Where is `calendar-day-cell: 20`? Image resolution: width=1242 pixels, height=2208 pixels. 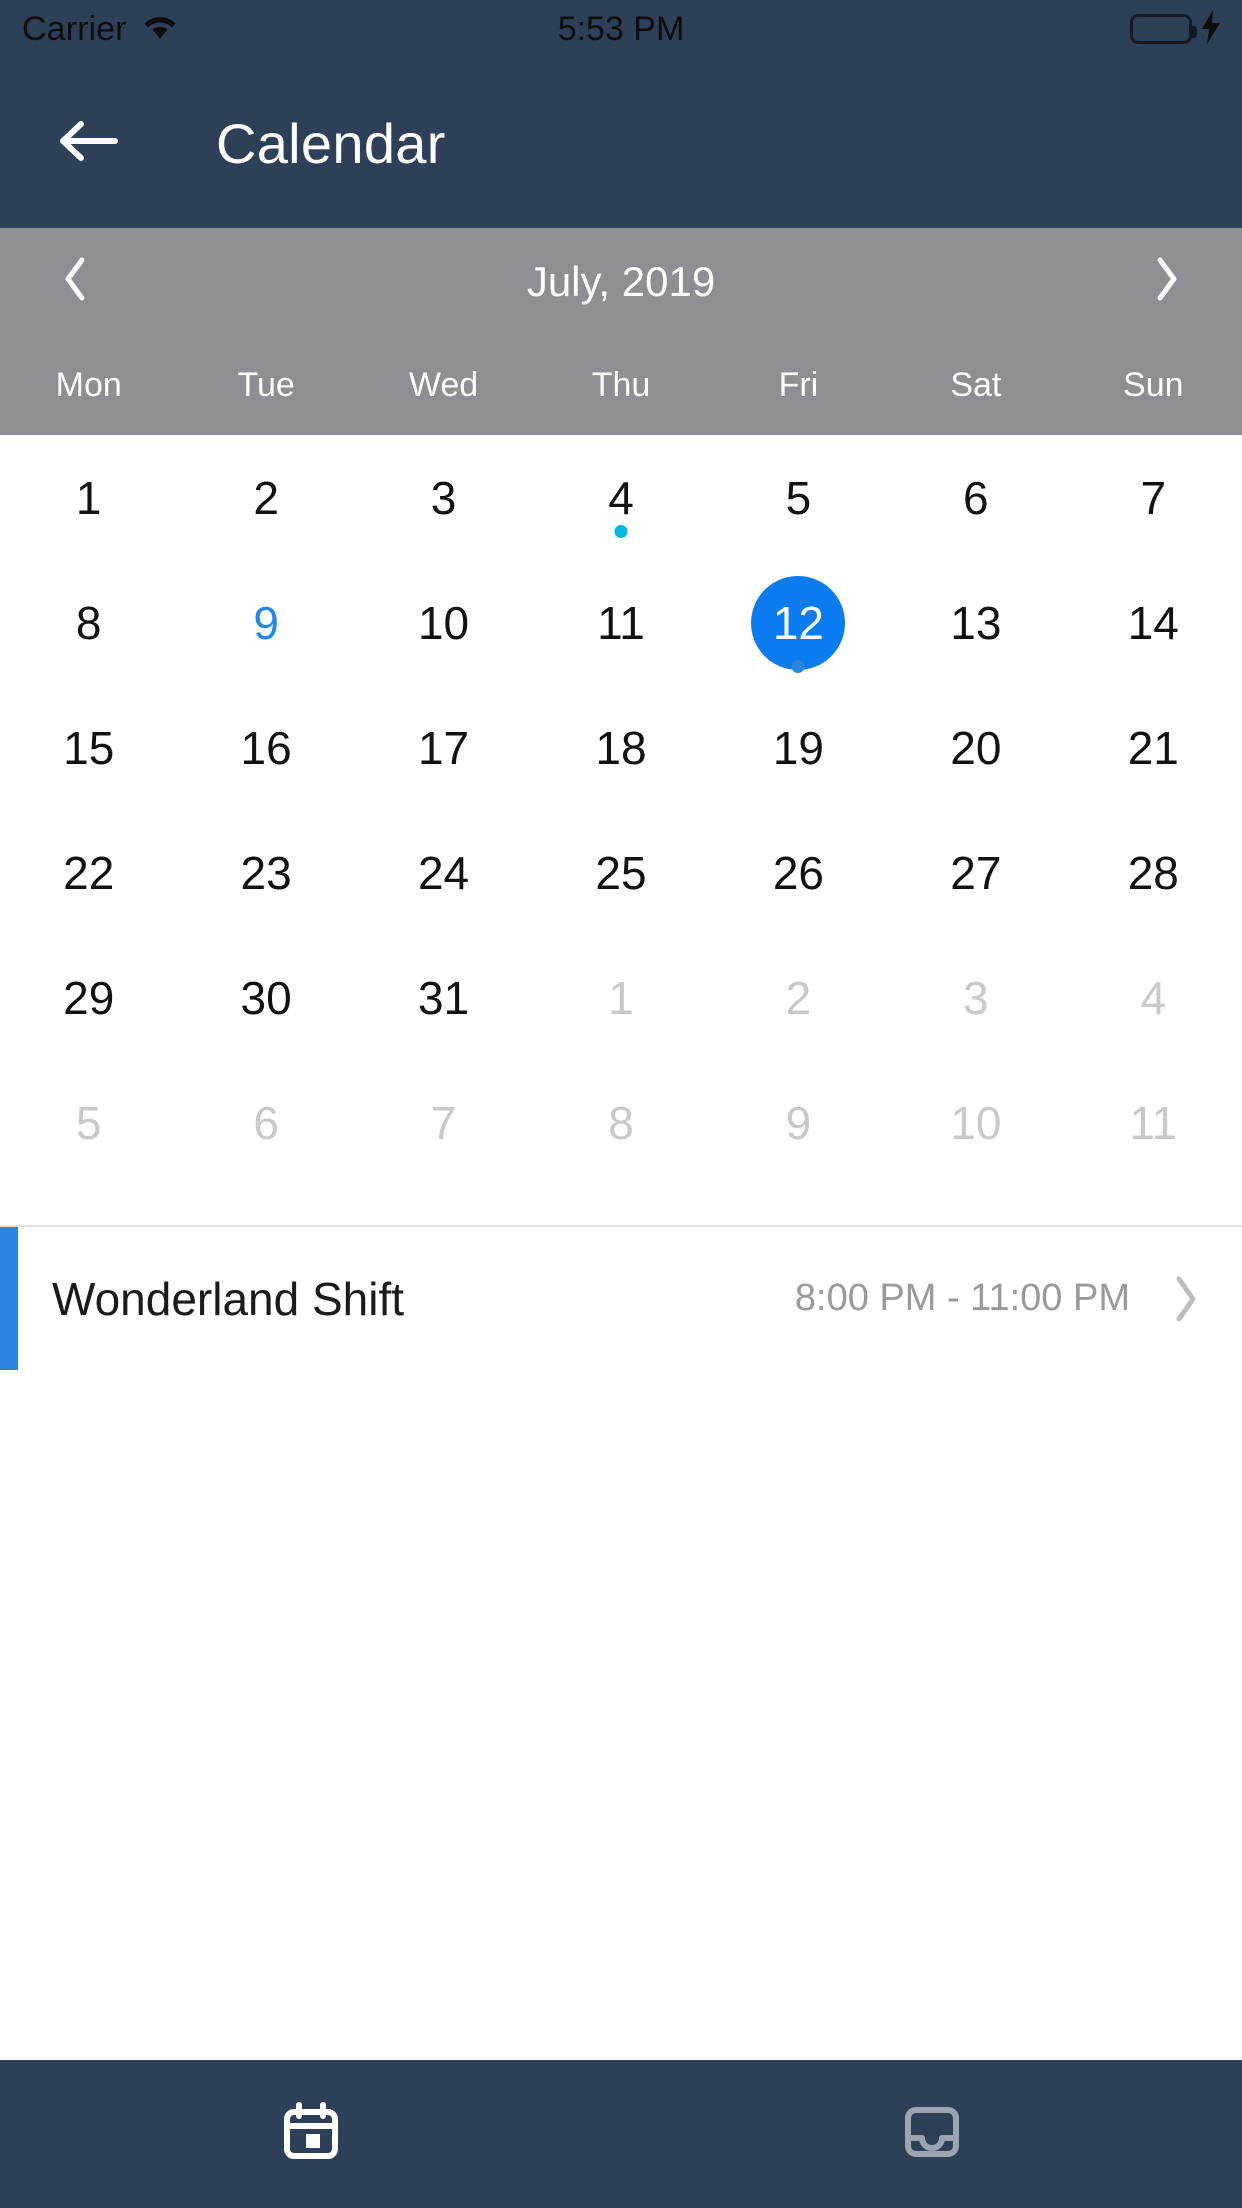 calendar-day-cell: 20 is located at coordinates (975, 747).